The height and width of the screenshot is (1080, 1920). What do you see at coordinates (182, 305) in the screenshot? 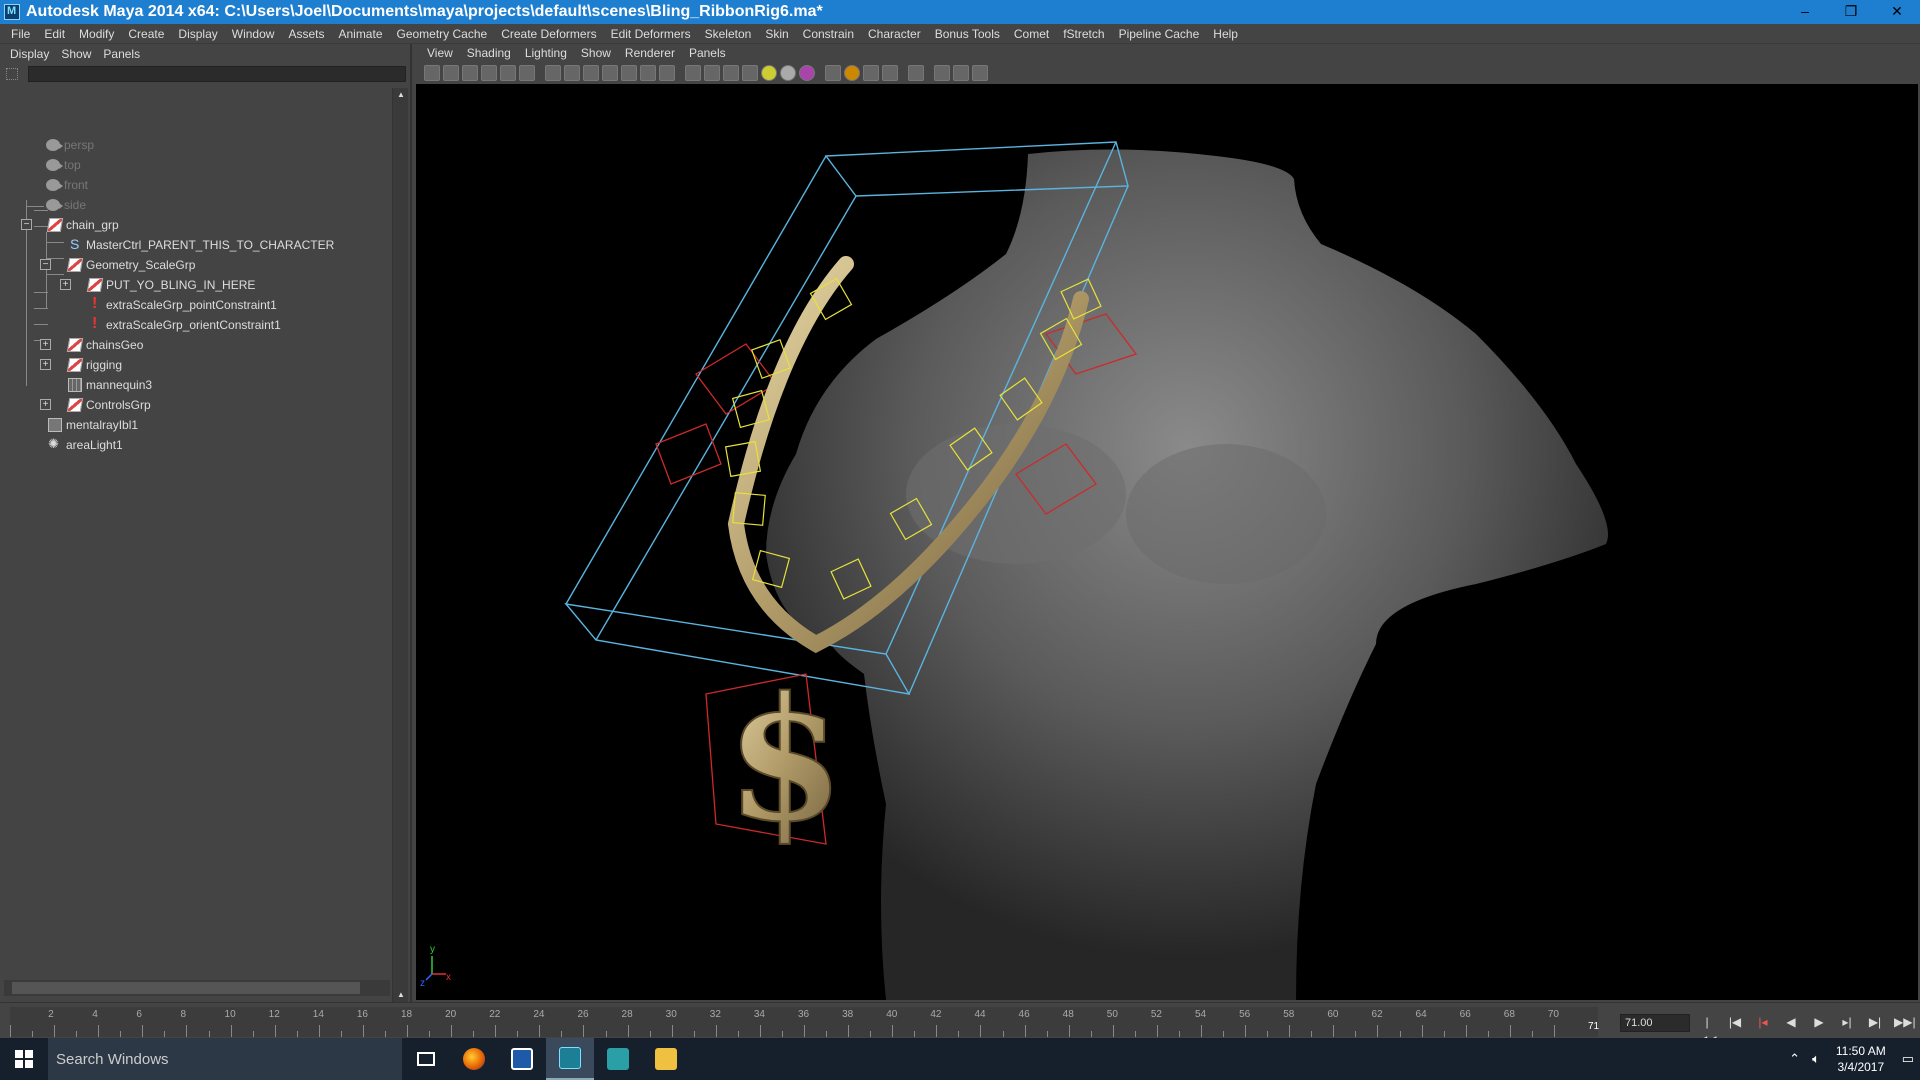
I see `outliner-node-point-constraint: extraScaleGrp_pointConstraint1` at bounding box center [182, 305].